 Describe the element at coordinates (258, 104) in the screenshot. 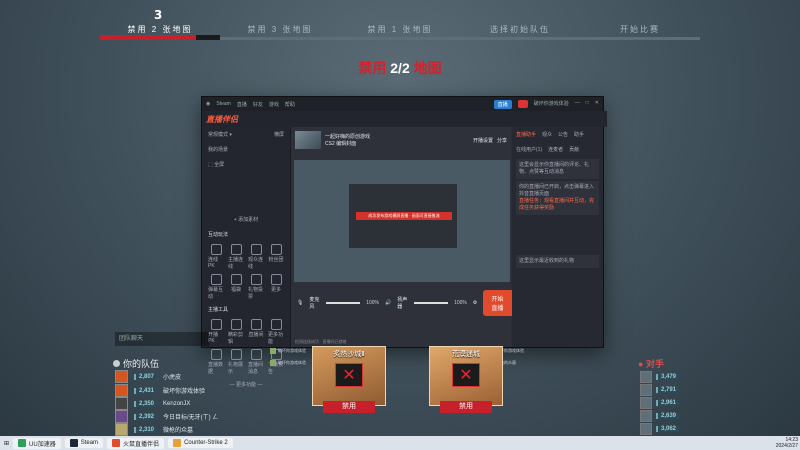

I see `menu-friends: 好友` at that location.